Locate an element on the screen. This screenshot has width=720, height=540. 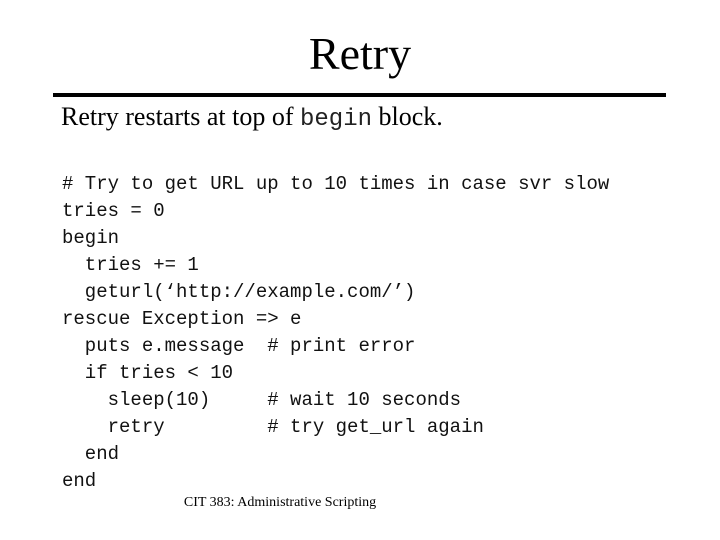
slide-subtitle: Retry restarts at top of begin block. is located at coordinates (252, 118).